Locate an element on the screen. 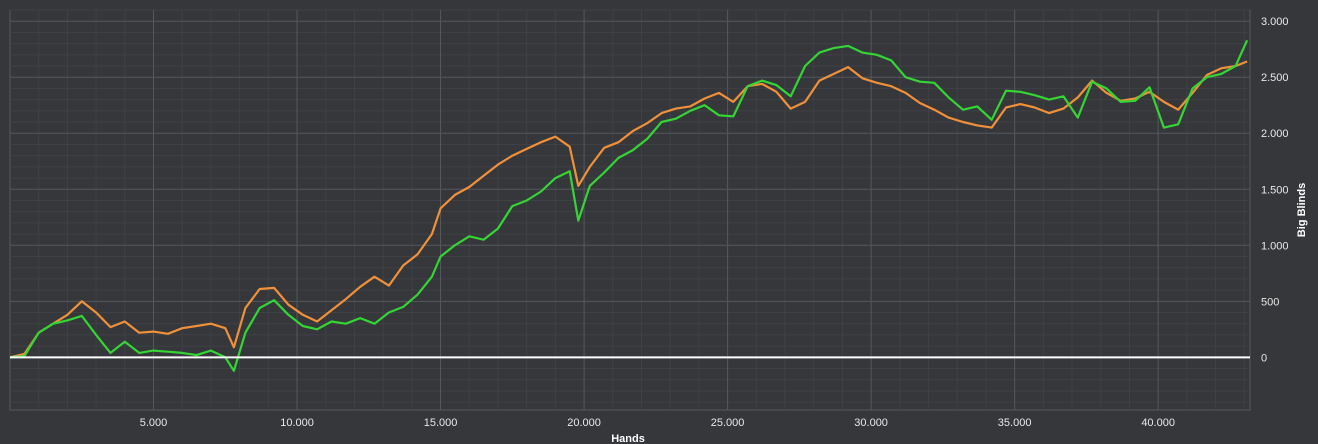 The height and width of the screenshot is (444, 1318). y-axis-ticks: 0 500 1.000 1.500 2.000 2.500 3.000 is located at coordinates (1275, 190).